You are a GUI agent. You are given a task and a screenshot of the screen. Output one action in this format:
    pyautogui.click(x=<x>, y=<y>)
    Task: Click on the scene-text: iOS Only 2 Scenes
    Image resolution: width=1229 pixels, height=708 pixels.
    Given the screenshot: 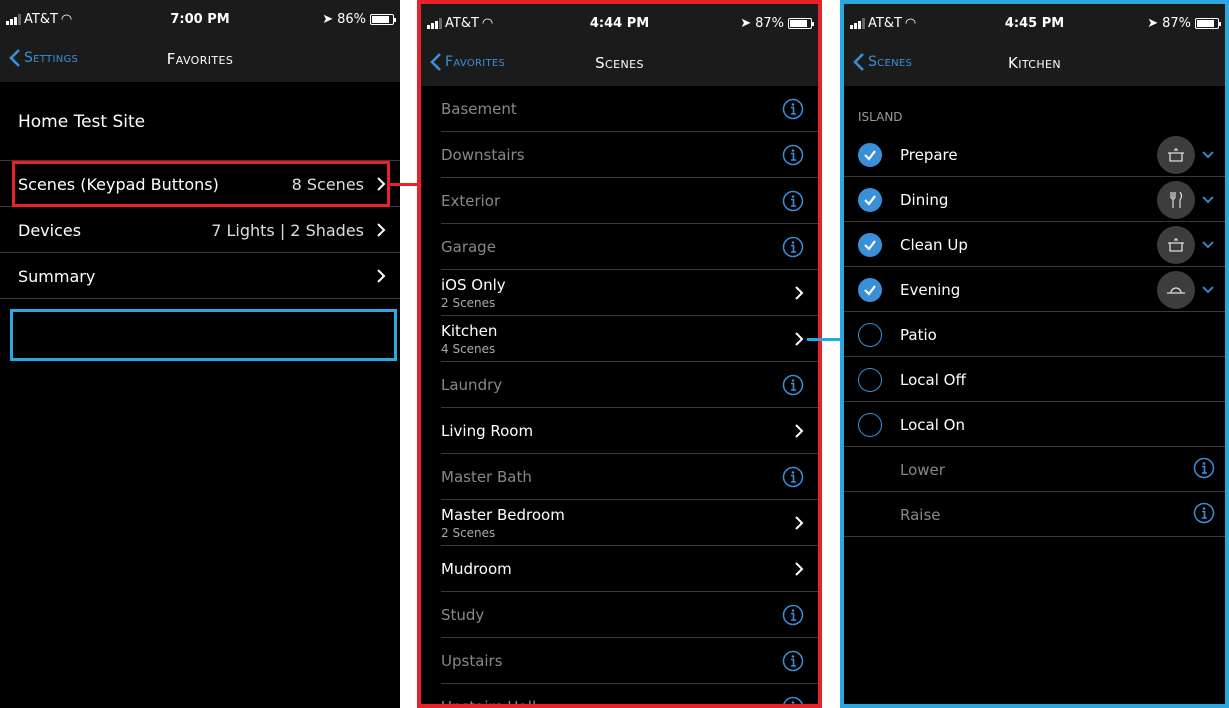 What is the action you would take?
    pyautogui.click(x=473, y=293)
    